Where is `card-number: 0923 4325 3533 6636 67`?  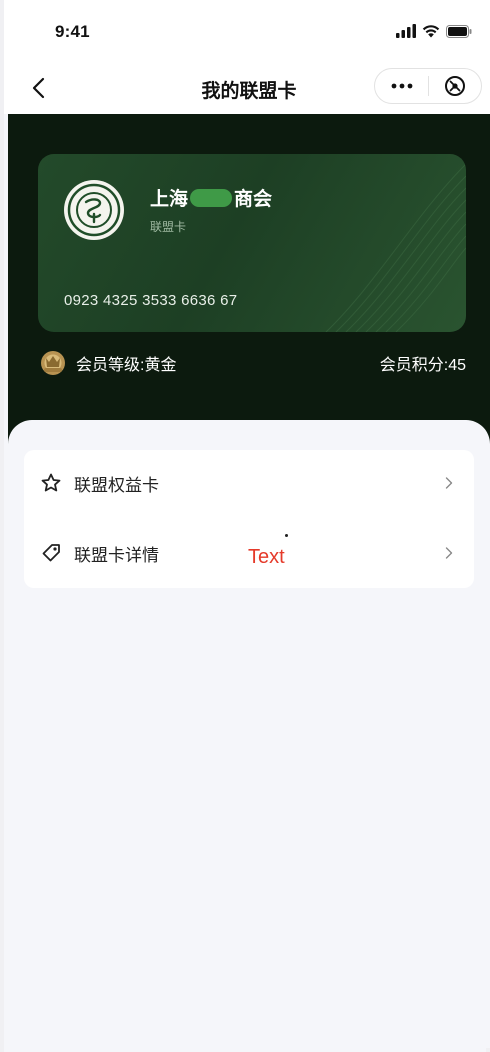 card-number: 0923 4325 3533 6636 67 is located at coordinates (151, 300).